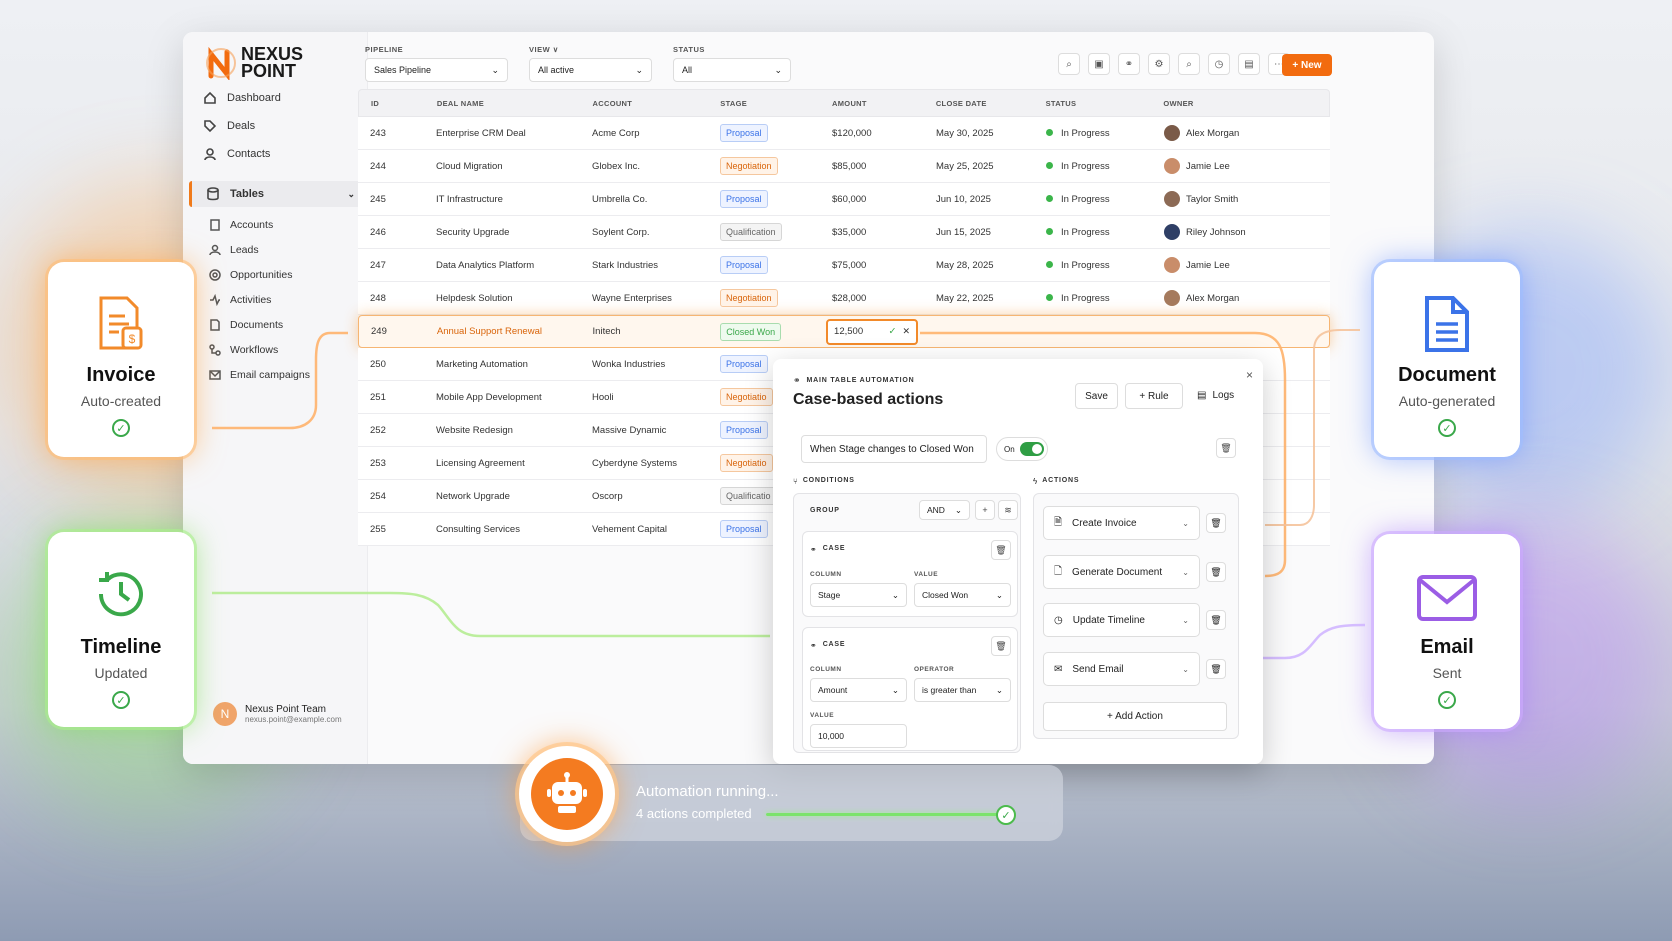 The width and height of the screenshot is (1672, 941). I want to click on new-button: + New, so click(1307, 65).